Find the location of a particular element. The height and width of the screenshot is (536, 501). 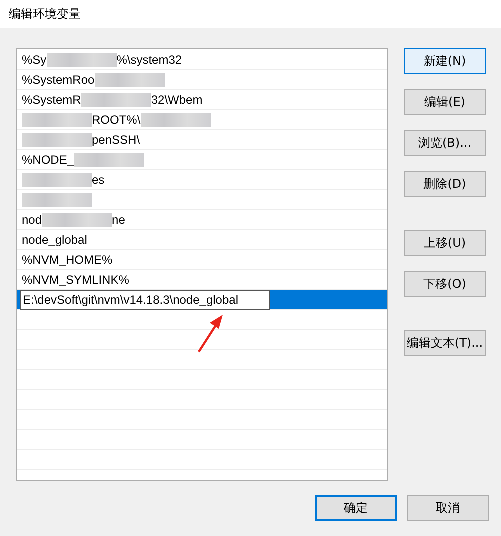

list-row: %SystemR 32\Wbem is located at coordinates (202, 100).